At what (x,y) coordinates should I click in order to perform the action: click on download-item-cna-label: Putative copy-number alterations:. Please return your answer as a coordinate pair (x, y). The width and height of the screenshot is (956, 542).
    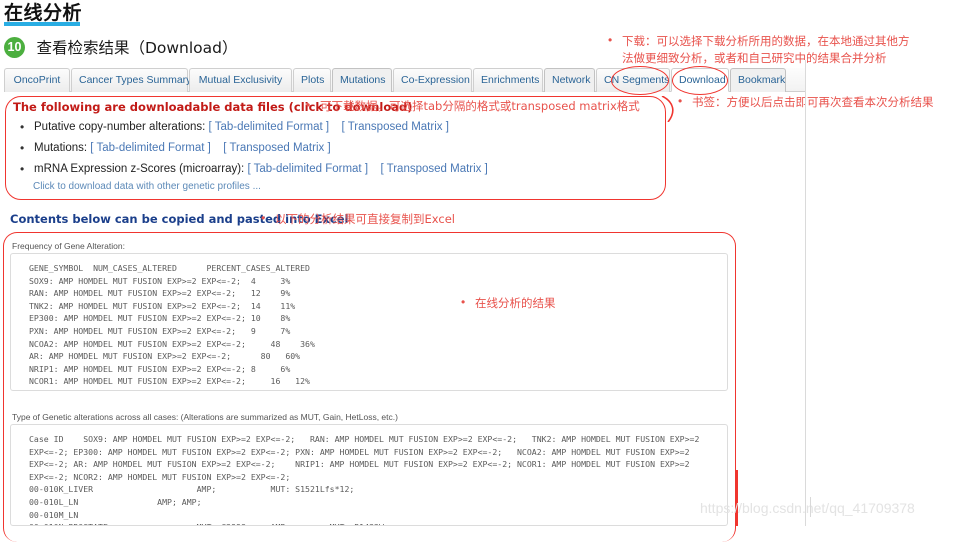
    Looking at the image, I should click on (120, 127).